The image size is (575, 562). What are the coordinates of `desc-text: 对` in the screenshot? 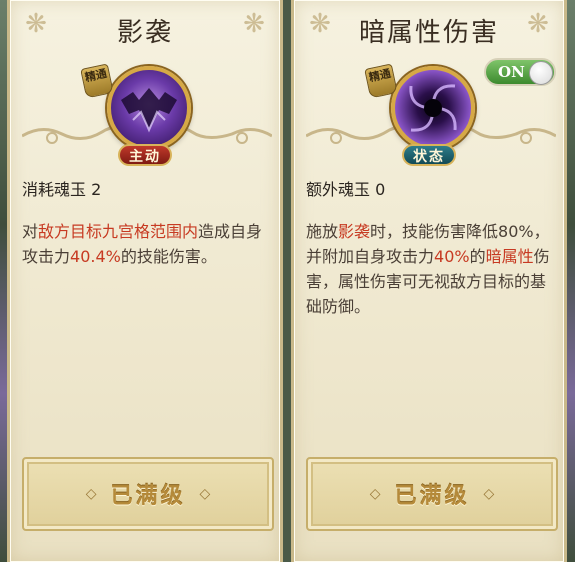 It's located at (30, 231).